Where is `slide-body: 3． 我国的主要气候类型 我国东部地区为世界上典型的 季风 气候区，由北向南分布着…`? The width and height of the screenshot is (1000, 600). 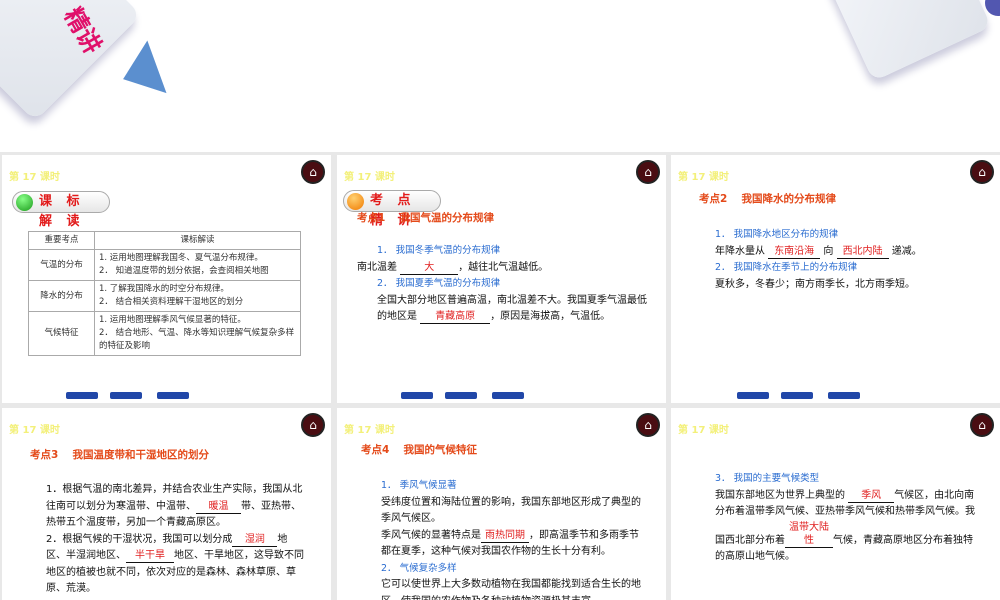 slide-body: 3． 我国的主要气候类型 我国东部地区为世界上典型的 季风 气候区，由北向南分布着… is located at coordinates (845, 517).